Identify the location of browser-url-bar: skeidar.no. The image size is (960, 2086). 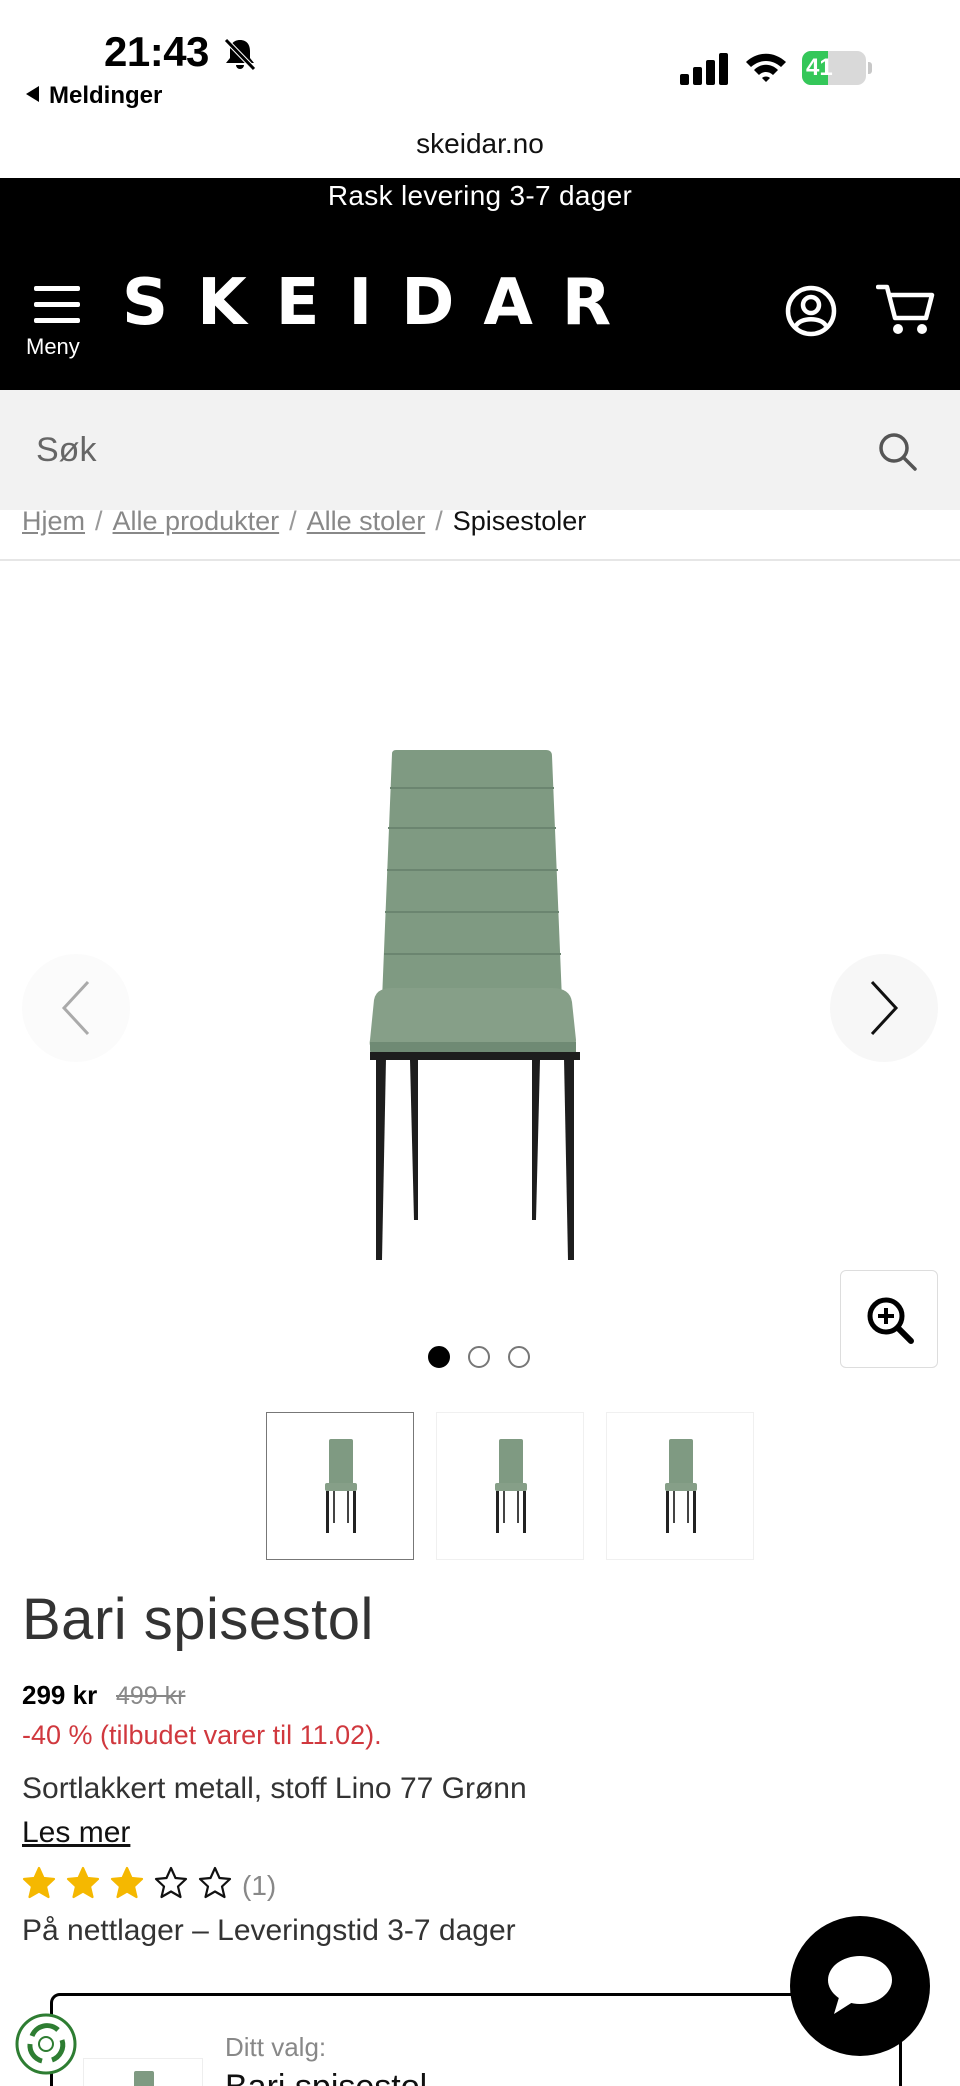
(480, 153).